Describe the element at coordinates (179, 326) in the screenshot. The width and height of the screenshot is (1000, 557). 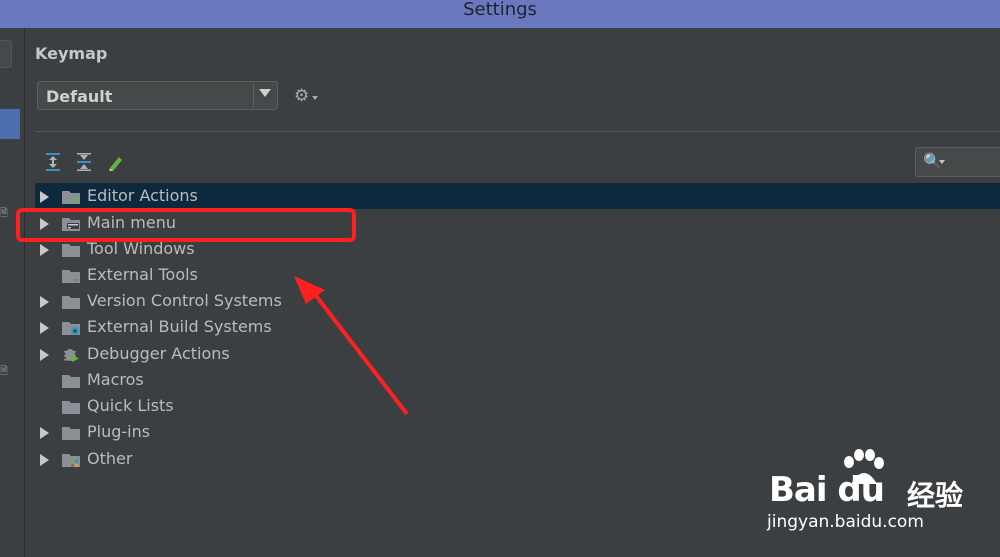
I see `tree-item-label: External Build Systems` at that location.